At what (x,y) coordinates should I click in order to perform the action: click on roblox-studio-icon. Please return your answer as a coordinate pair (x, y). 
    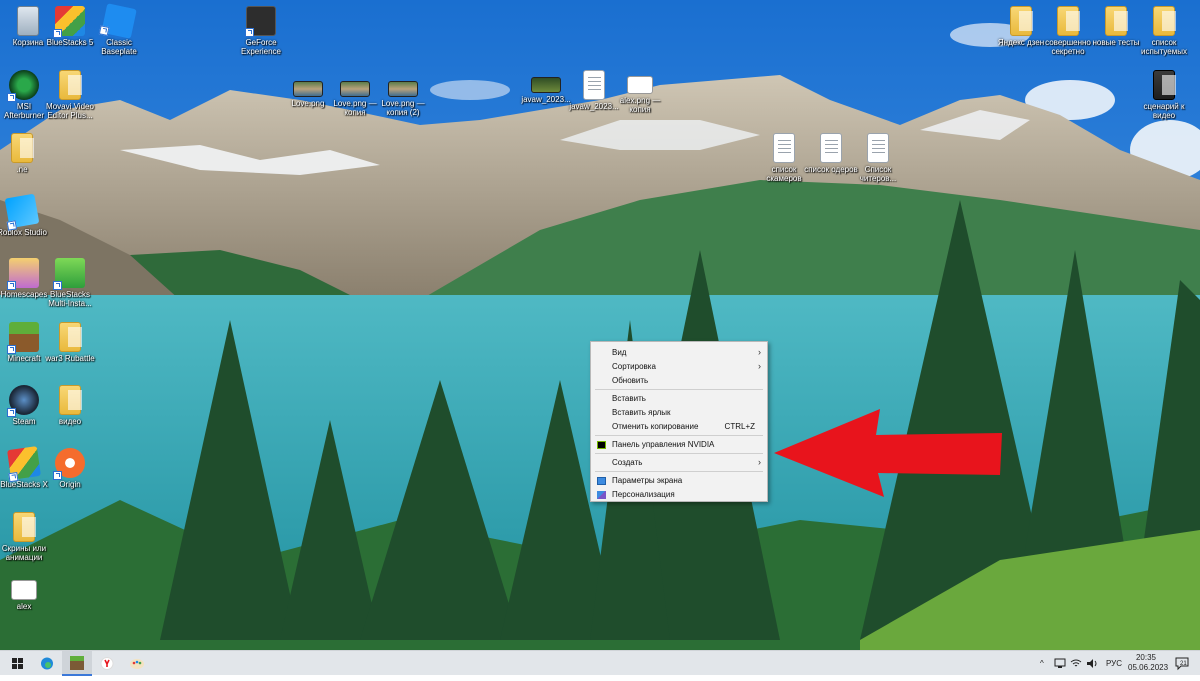
    Looking at the image, I should click on (22, 212).